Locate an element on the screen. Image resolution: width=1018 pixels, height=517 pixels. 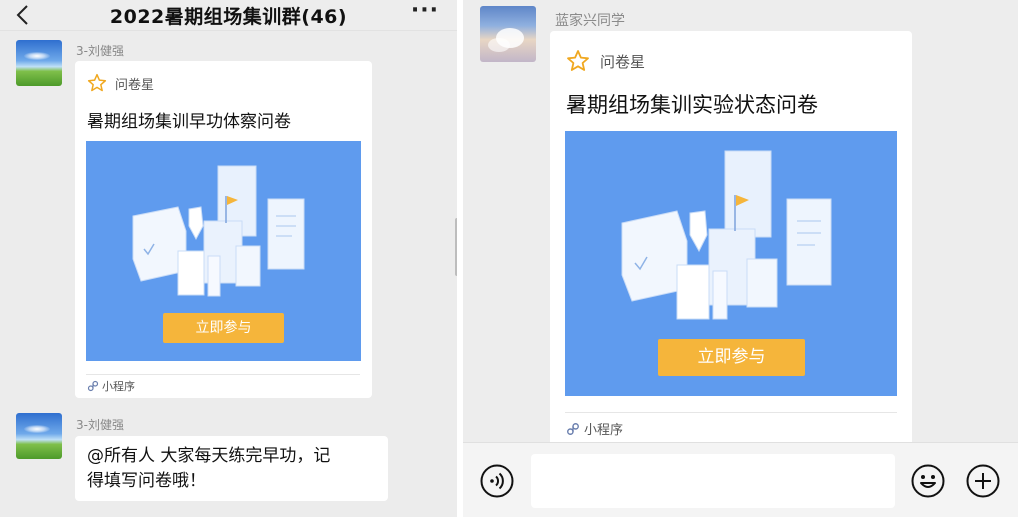
group-chat-title: 2022暑期组场集训群(46) is located at coordinates (228, 17).